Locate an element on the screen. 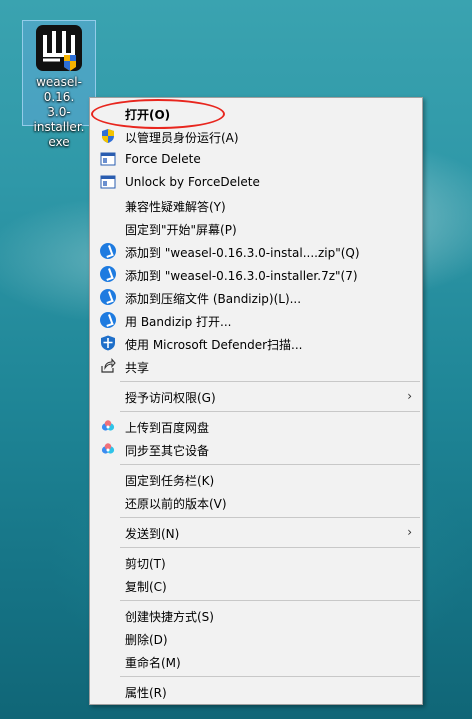 The height and width of the screenshot is (719, 472). menu-item-label: 添加到 "weasel-0.16.3.0-instal....zip"(Q) is located at coordinates (242, 253).